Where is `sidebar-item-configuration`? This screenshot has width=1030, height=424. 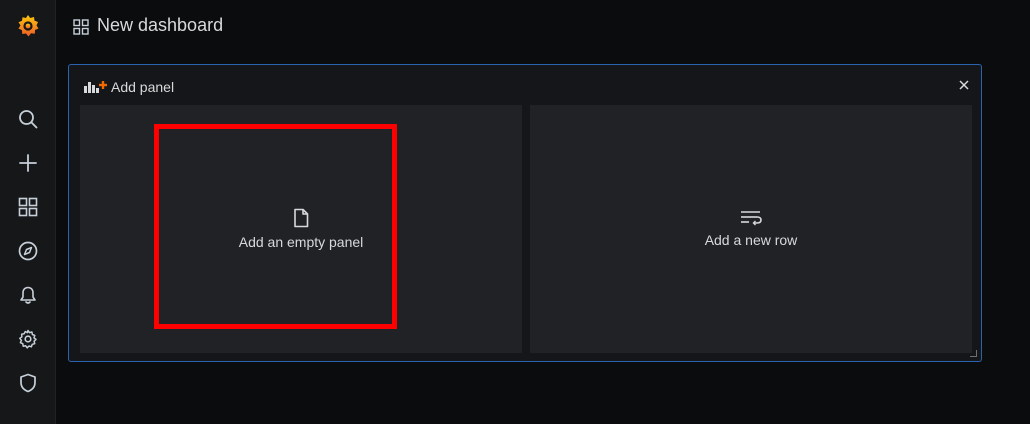 sidebar-item-configuration is located at coordinates (27, 339).